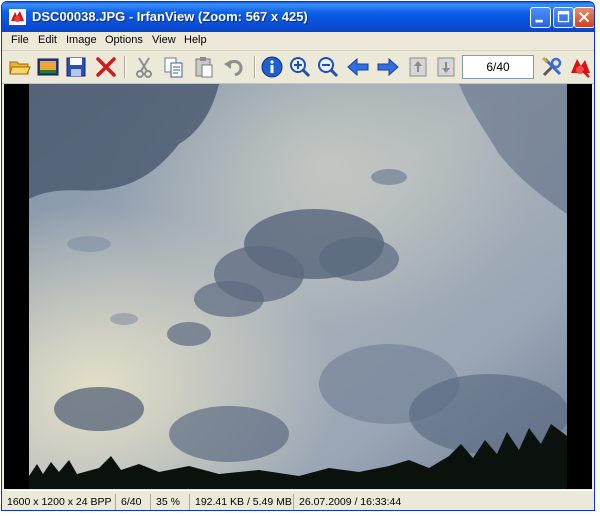 This screenshot has width=600, height=516. I want to click on exit-button, so click(580, 67).